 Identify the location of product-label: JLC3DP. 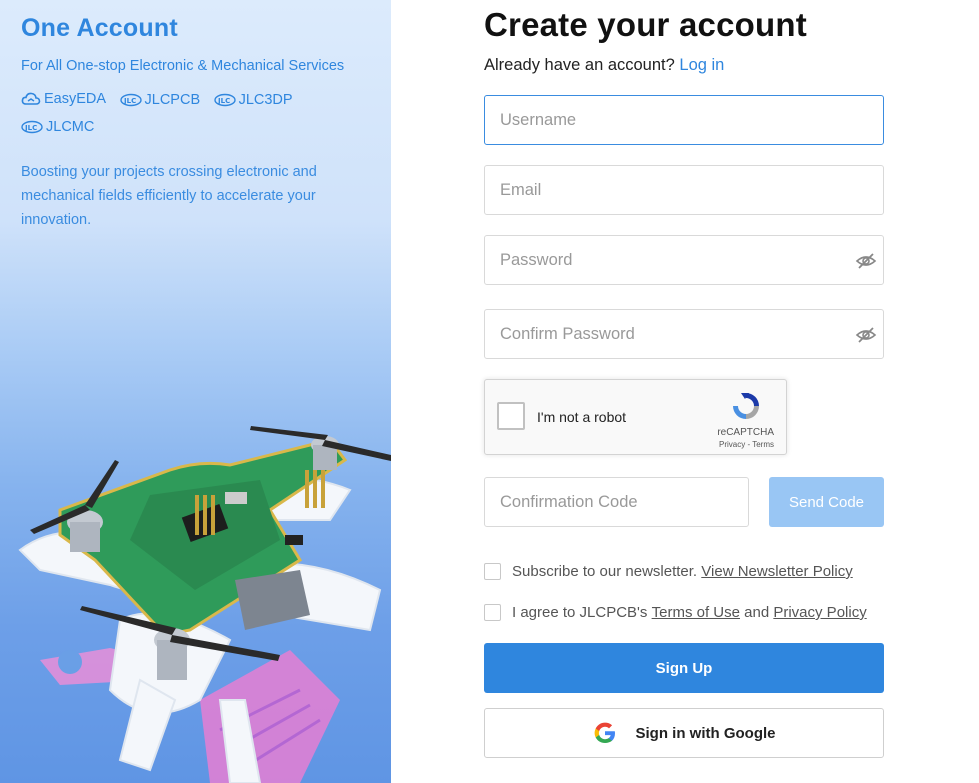
(265, 100).